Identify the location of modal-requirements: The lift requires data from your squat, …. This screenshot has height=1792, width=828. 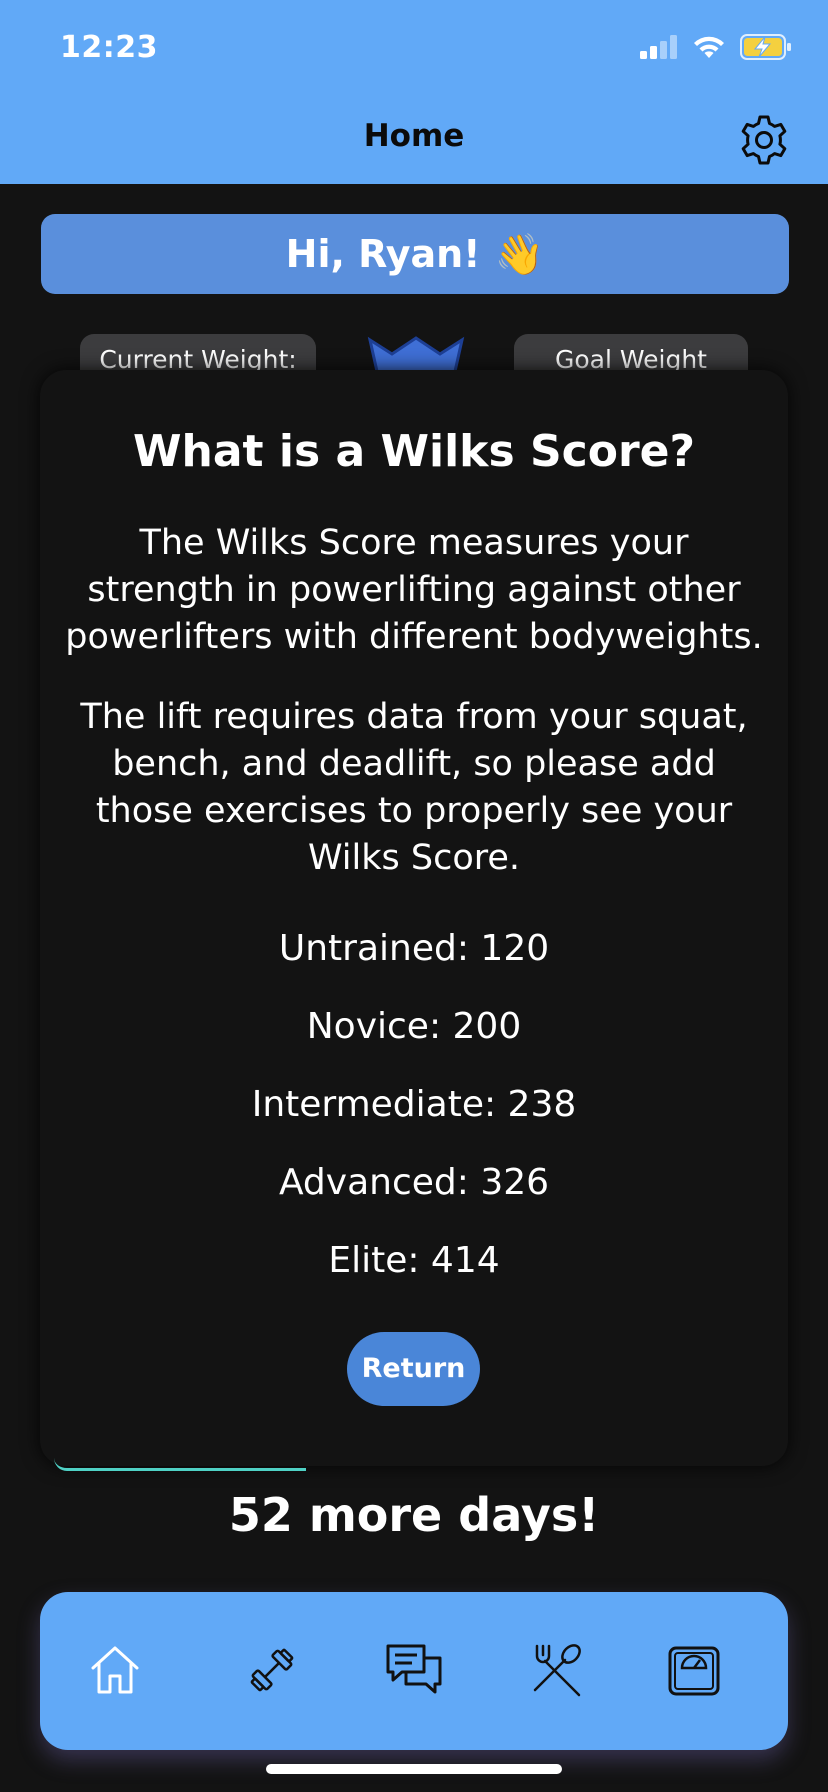
(414, 787).